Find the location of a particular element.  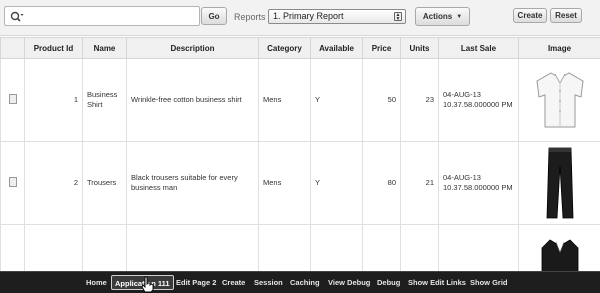

cell-units is located at coordinates (419, 249).